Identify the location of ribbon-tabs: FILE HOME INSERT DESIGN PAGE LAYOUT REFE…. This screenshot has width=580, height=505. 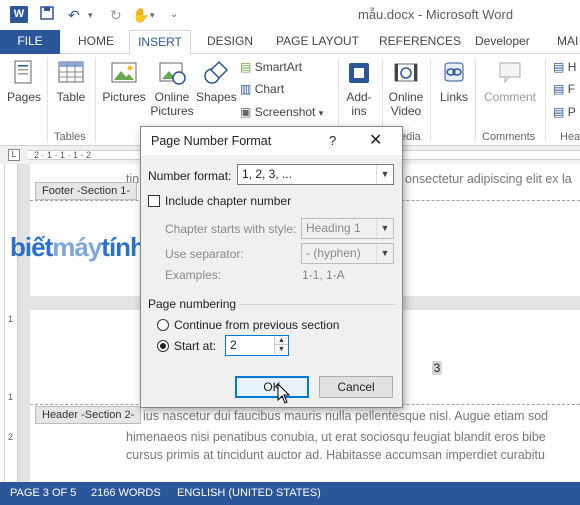
(290, 42).